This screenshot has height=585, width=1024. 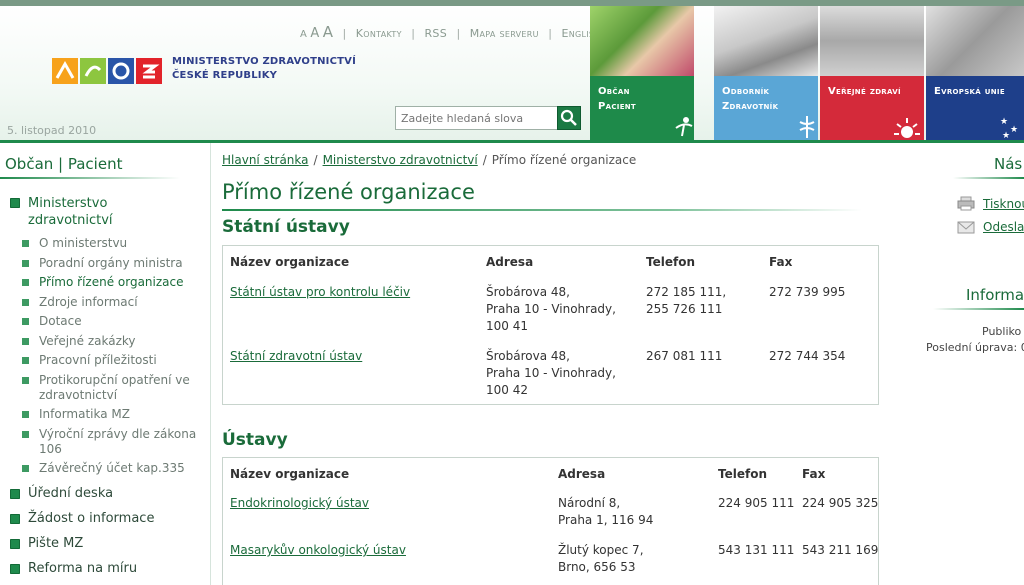 I want to click on breadcrumb-home-link: Hlavní stránka, so click(x=265, y=160).